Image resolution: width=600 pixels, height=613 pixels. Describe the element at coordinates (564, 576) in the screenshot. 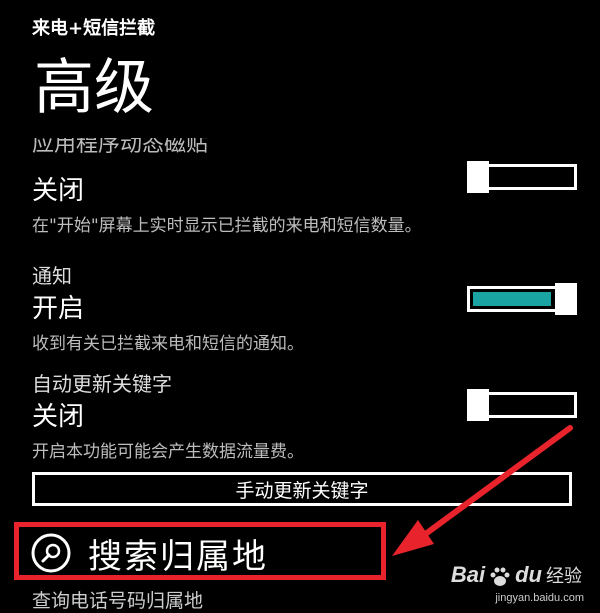

I see `watermark-cn: 经验` at that location.